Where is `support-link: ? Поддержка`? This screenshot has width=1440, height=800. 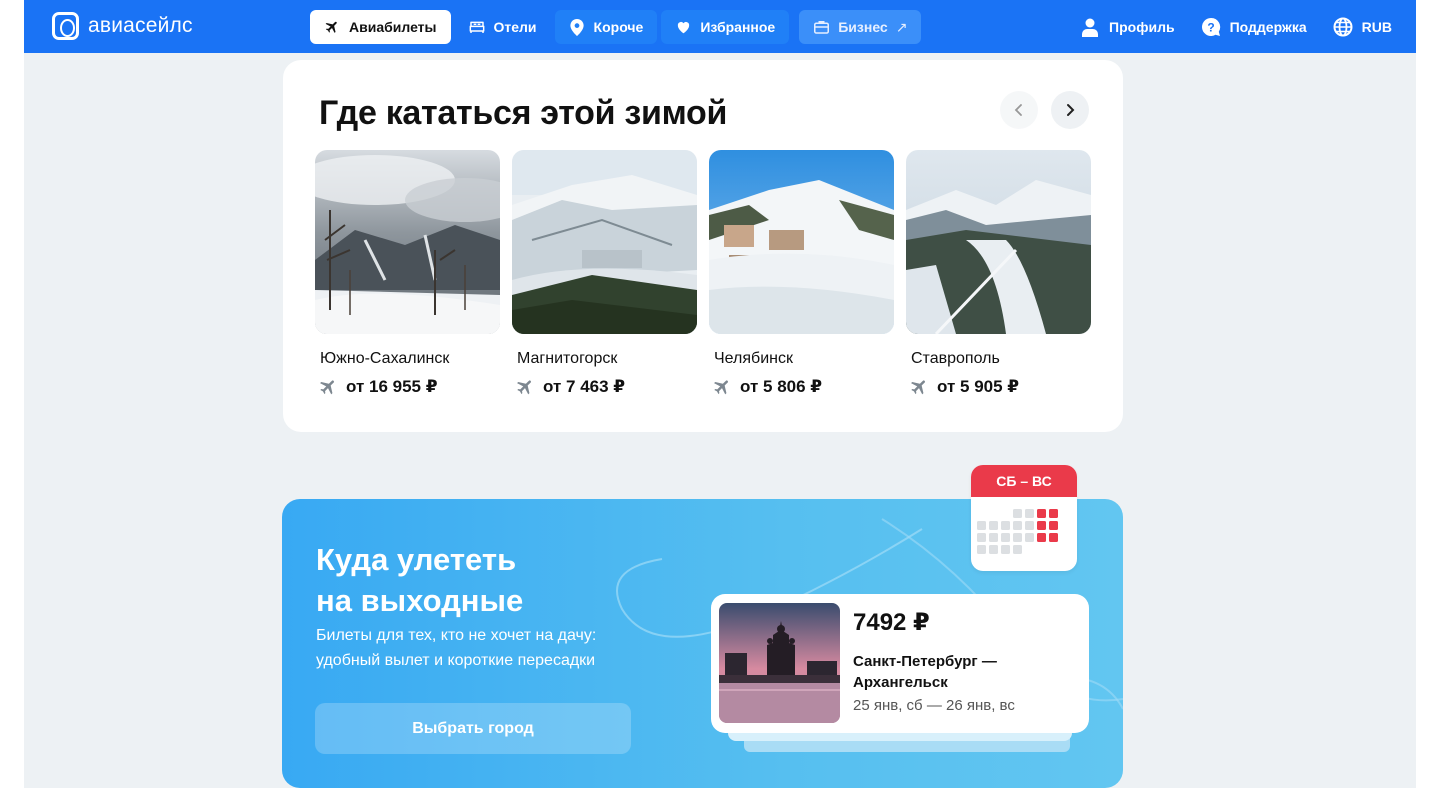
support-link: ? Поддержка is located at coordinates (1254, 27).